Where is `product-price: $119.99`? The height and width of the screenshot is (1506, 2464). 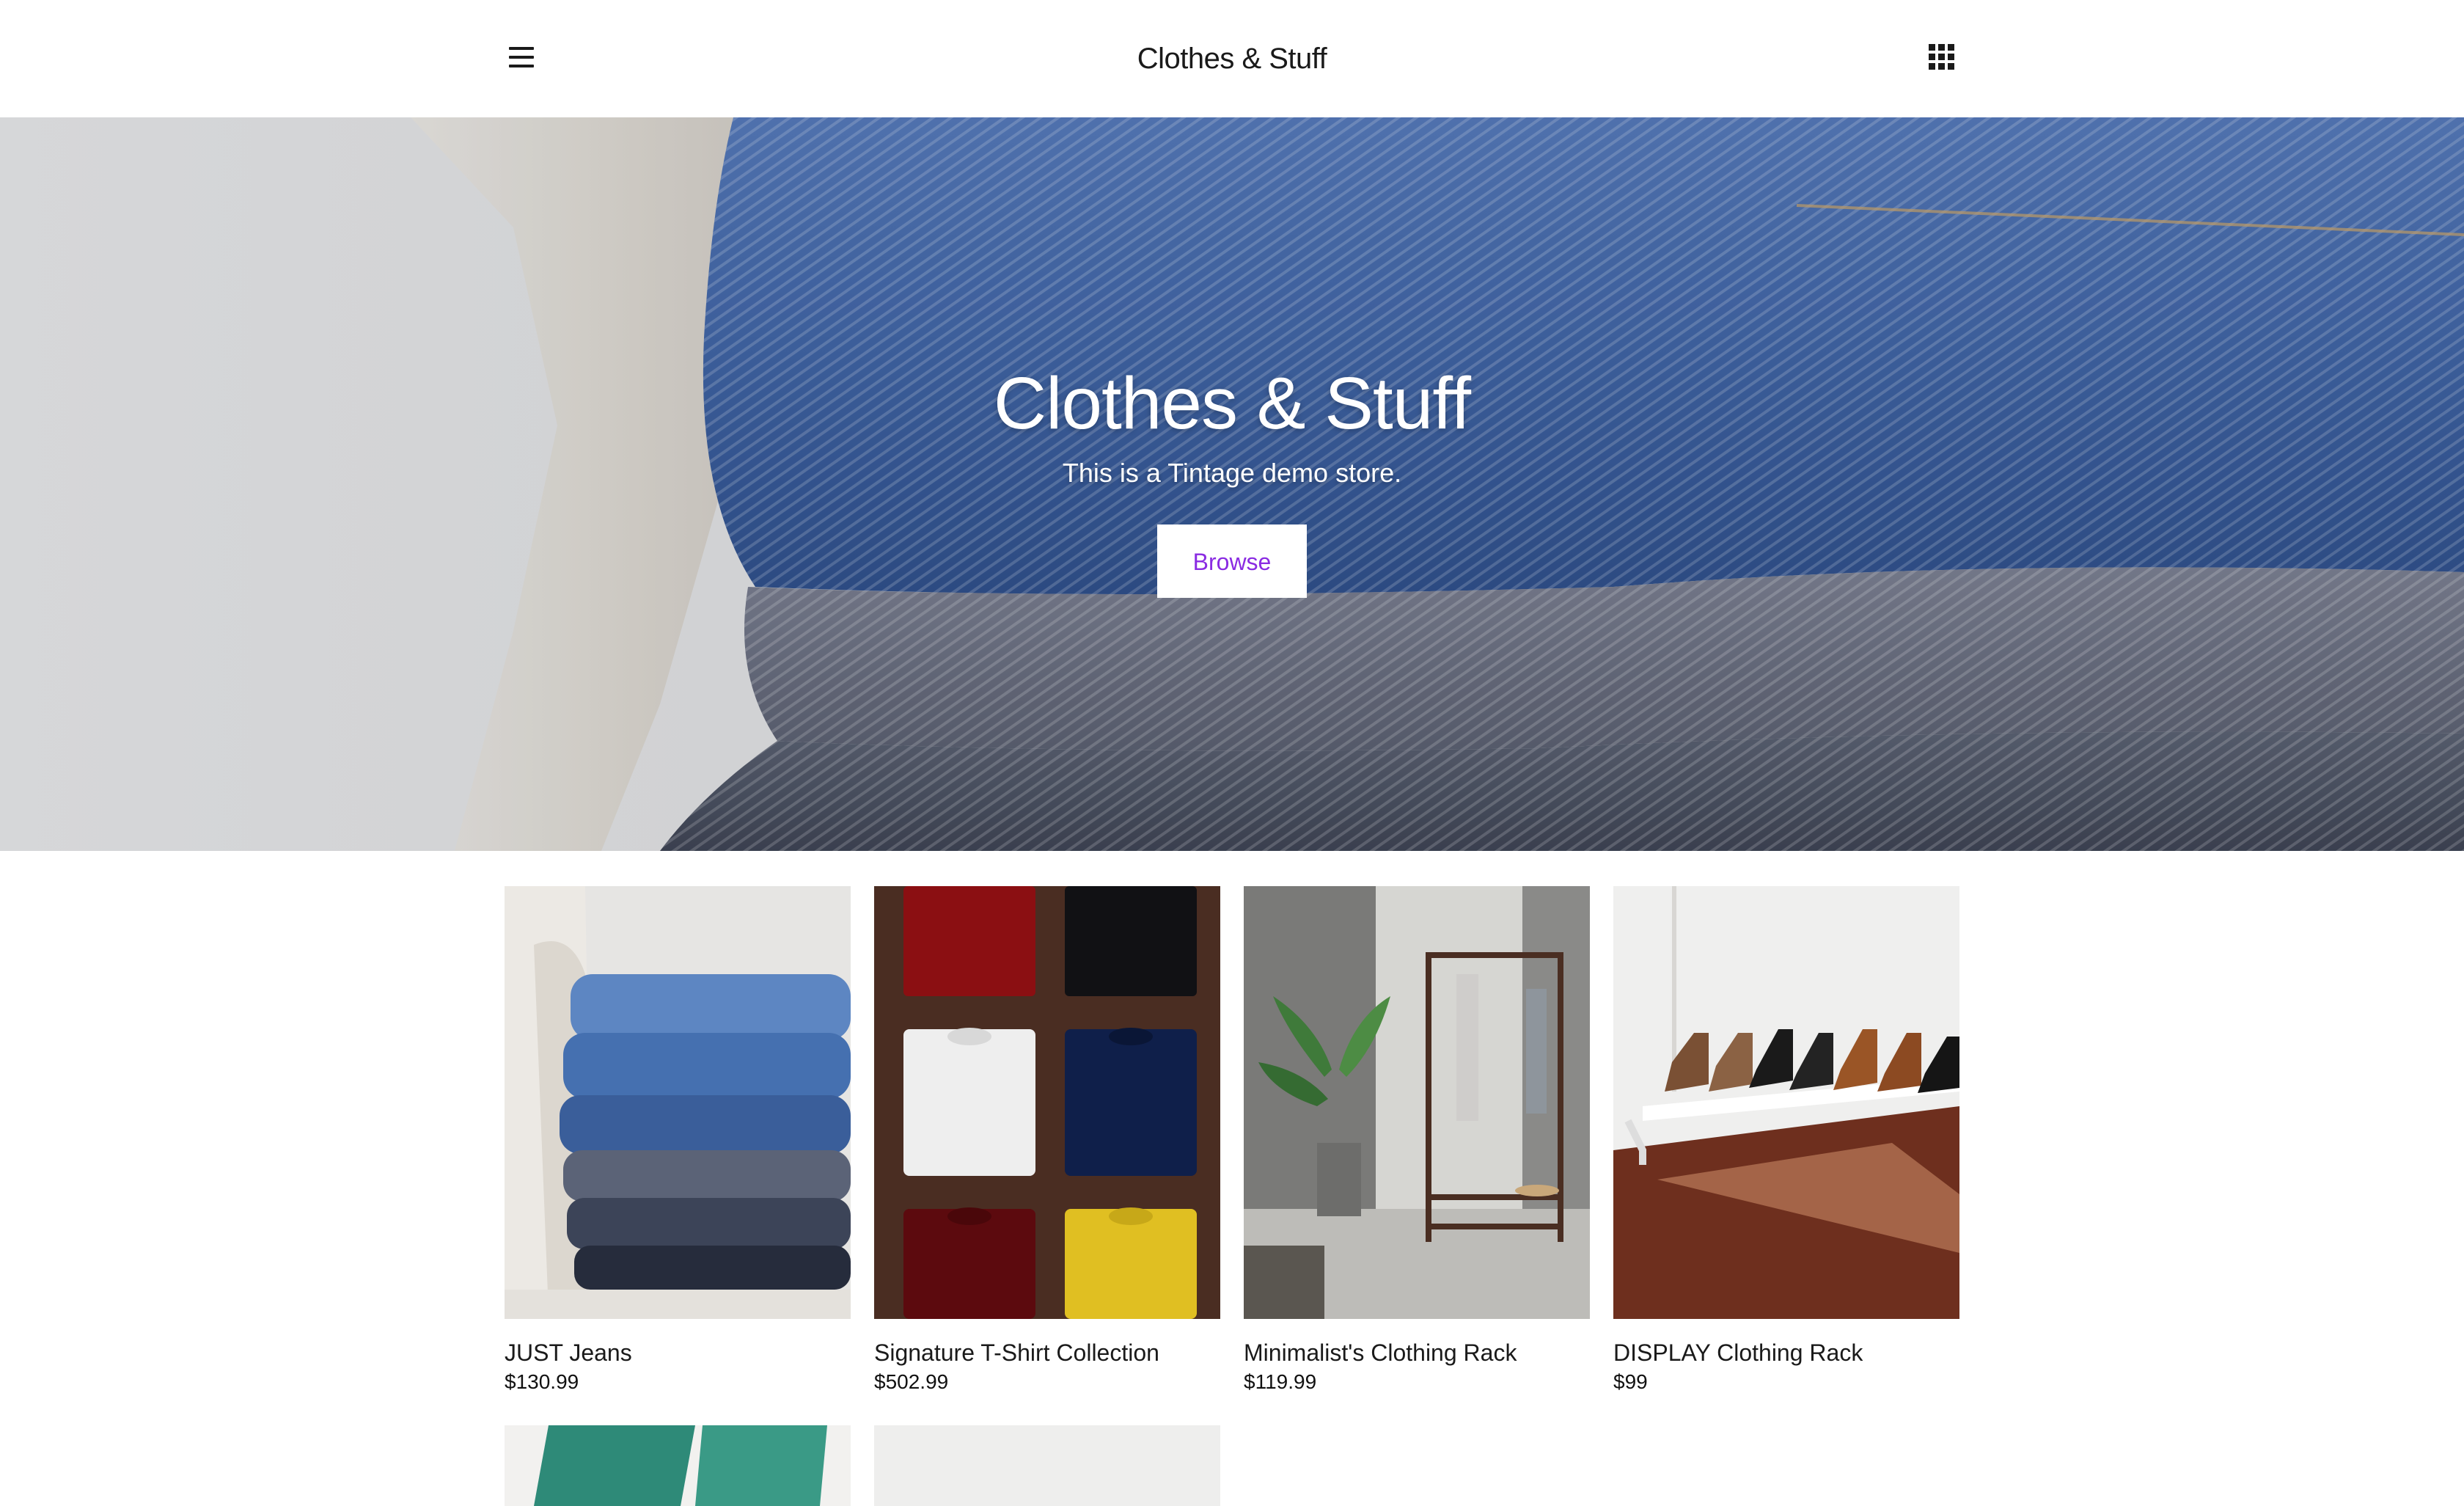 product-price: $119.99 is located at coordinates (1280, 1381).